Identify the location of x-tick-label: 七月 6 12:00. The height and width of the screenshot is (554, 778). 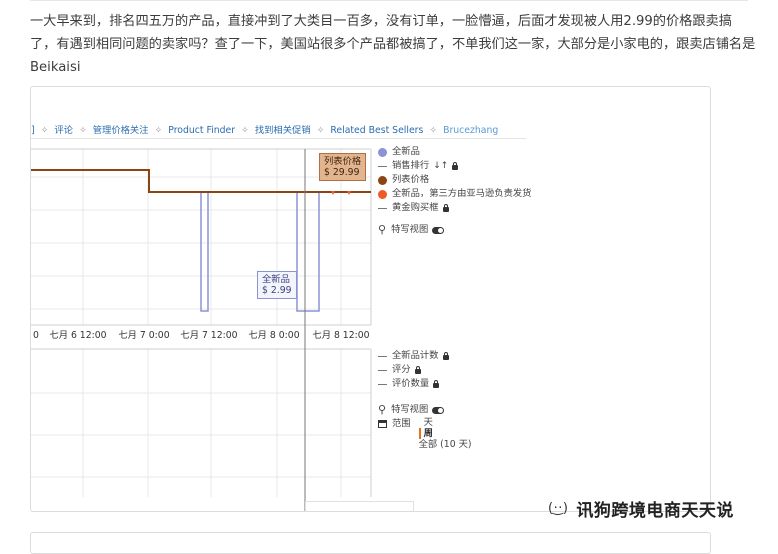
(77, 335).